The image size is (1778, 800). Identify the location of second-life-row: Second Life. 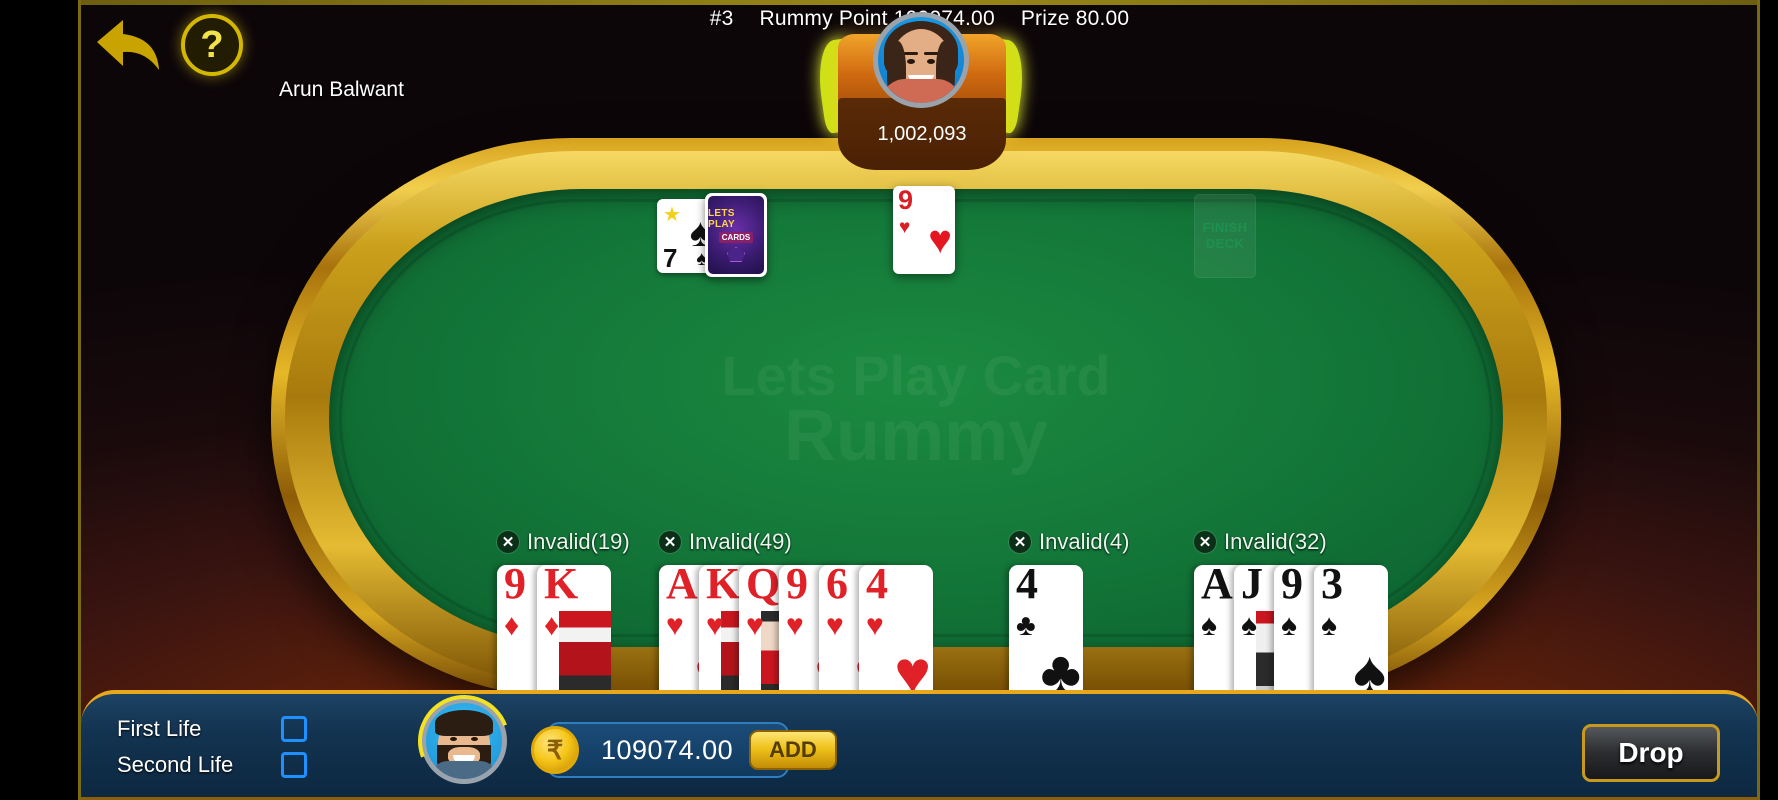
(212, 765).